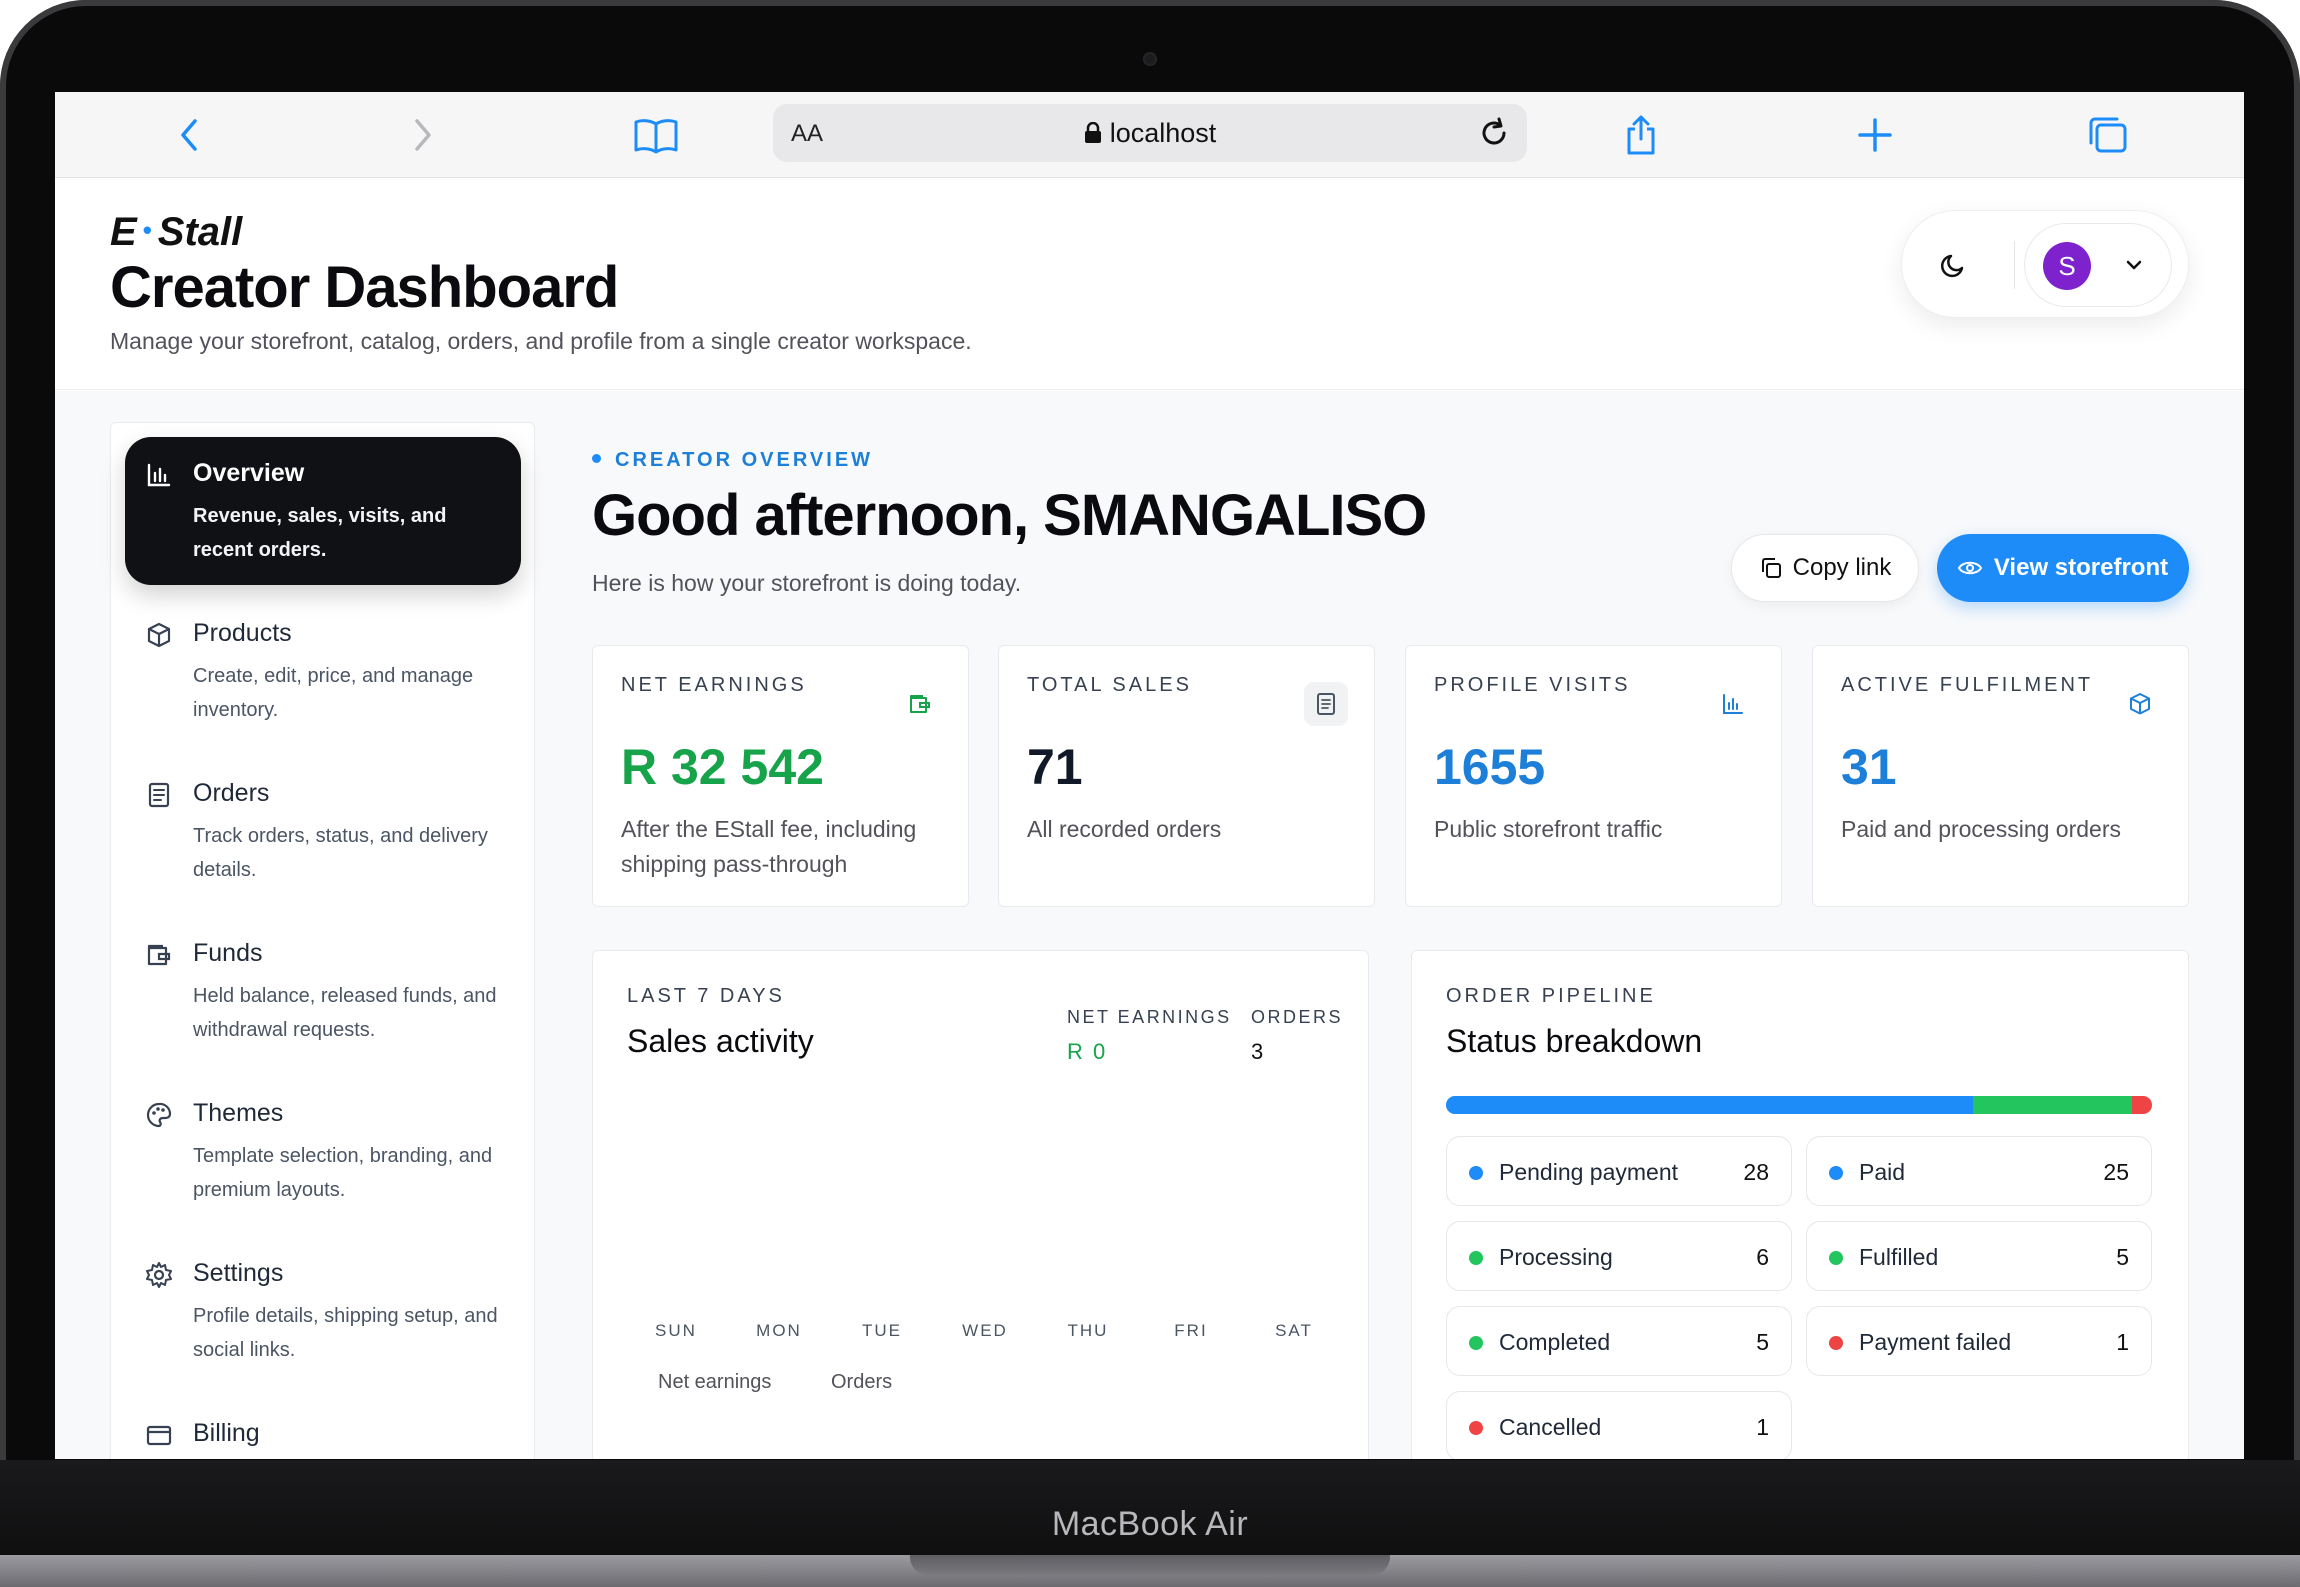 Image resolution: width=2300 pixels, height=1587 pixels. I want to click on chevron-down-icon, so click(2134, 267).